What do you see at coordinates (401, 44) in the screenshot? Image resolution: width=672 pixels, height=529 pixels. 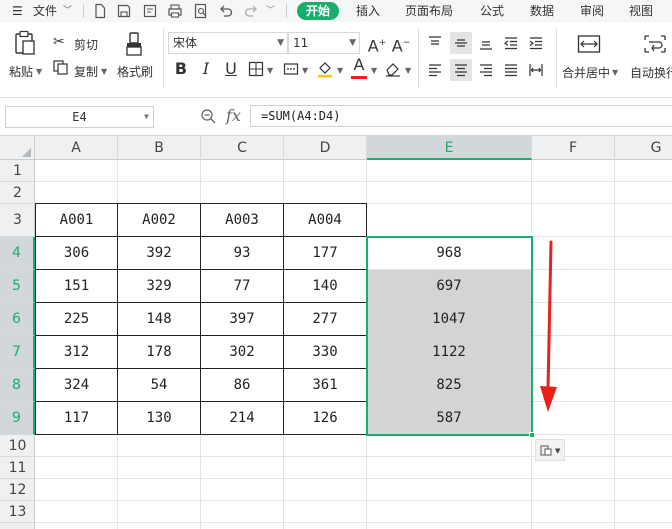 I see `decrease-font-icon: A−` at bounding box center [401, 44].